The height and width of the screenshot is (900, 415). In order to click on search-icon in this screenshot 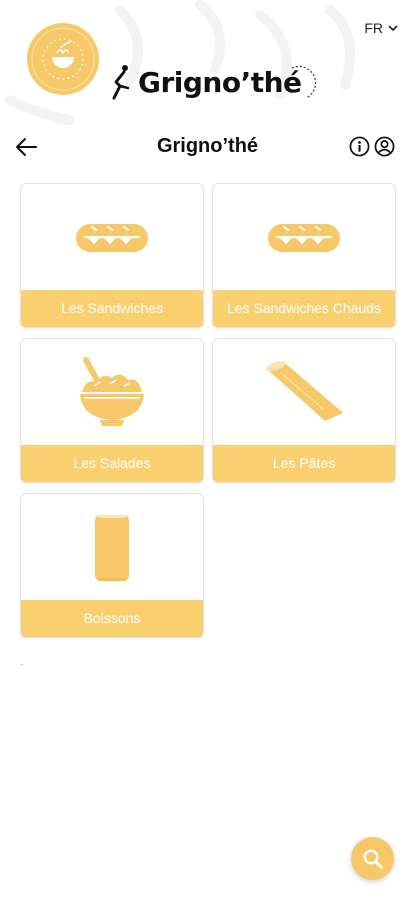, I will do `click(373, 859)`.